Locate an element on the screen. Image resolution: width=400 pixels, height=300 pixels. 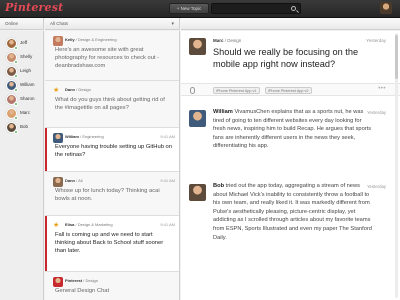
topic-filter-label: All Chats is located at coordinates (59, 23).